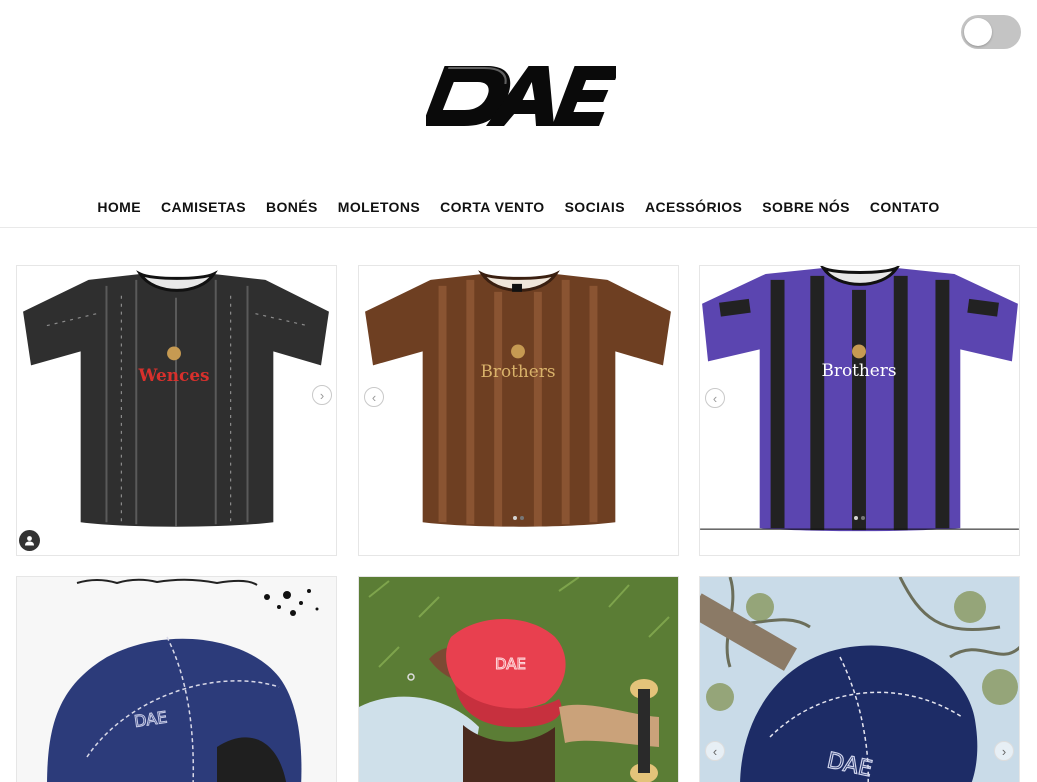 This screenshot has height=782, width=1037. What do you see at coordinates (176, 398) in the screenshot?
I see `jersey-image: Wences` at bounding box center [176, 398].